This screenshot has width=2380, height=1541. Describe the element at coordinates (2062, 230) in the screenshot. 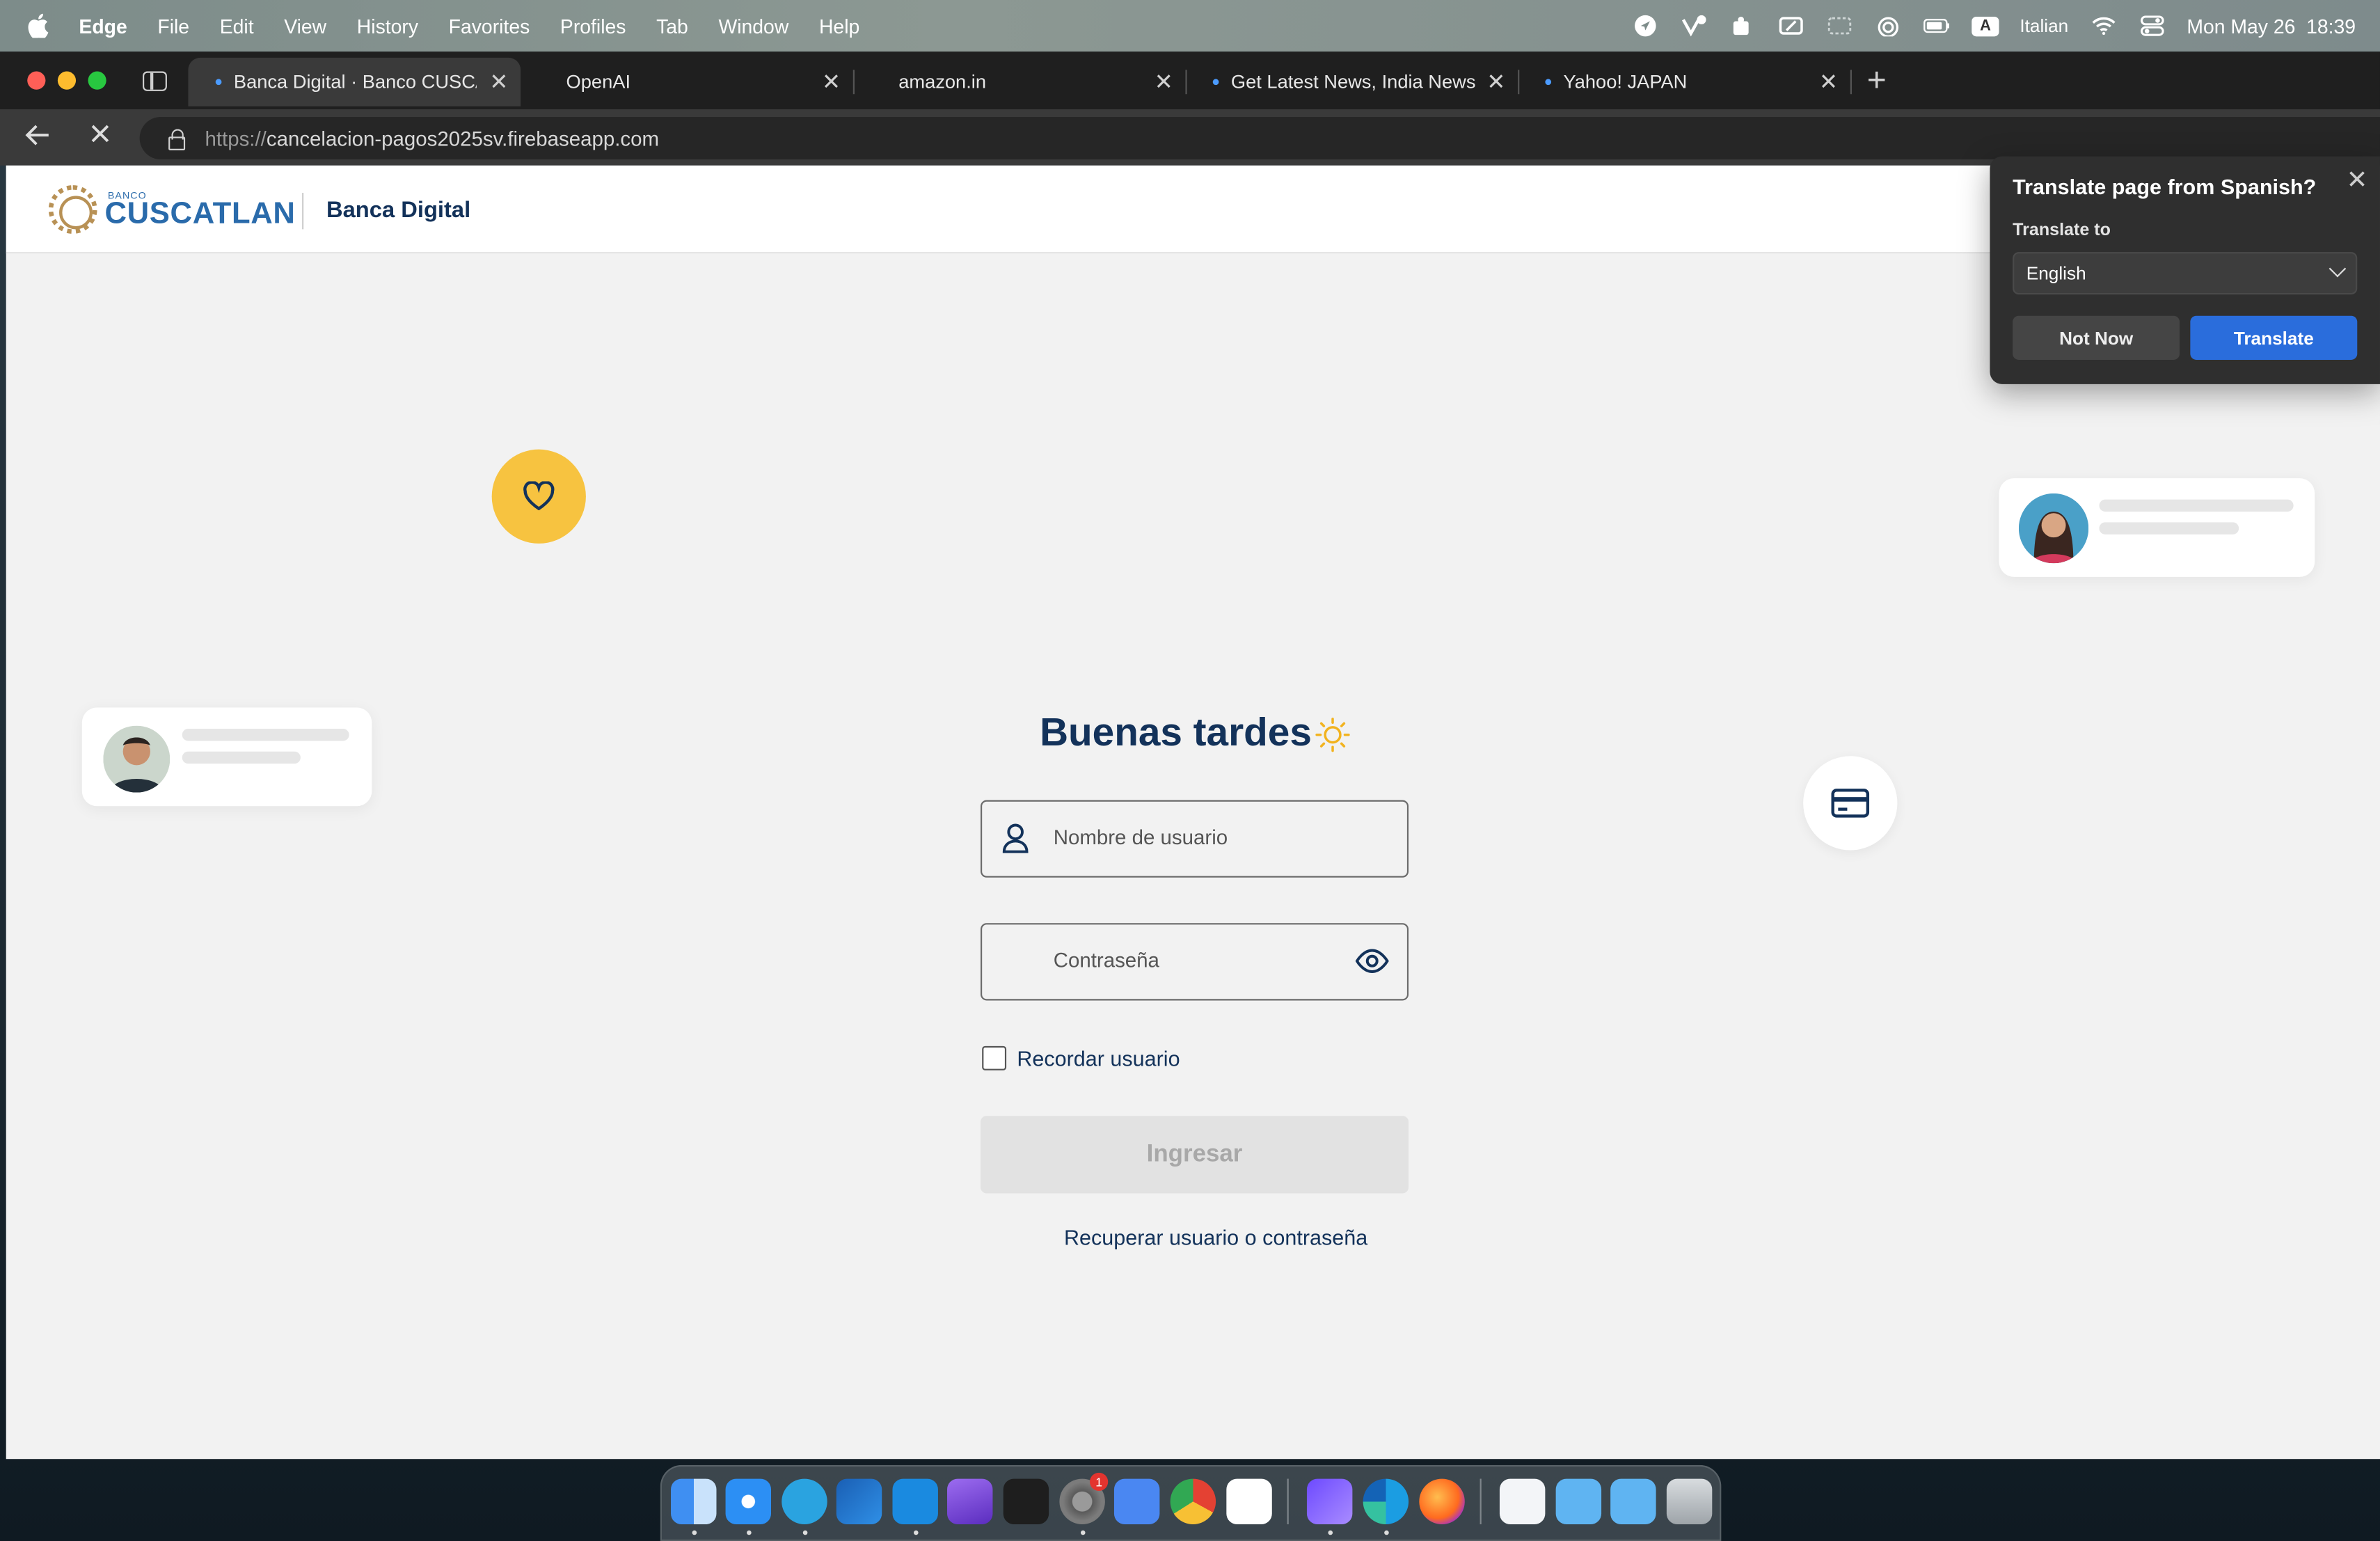

I see `translate-to-label: Translate to` at that location.